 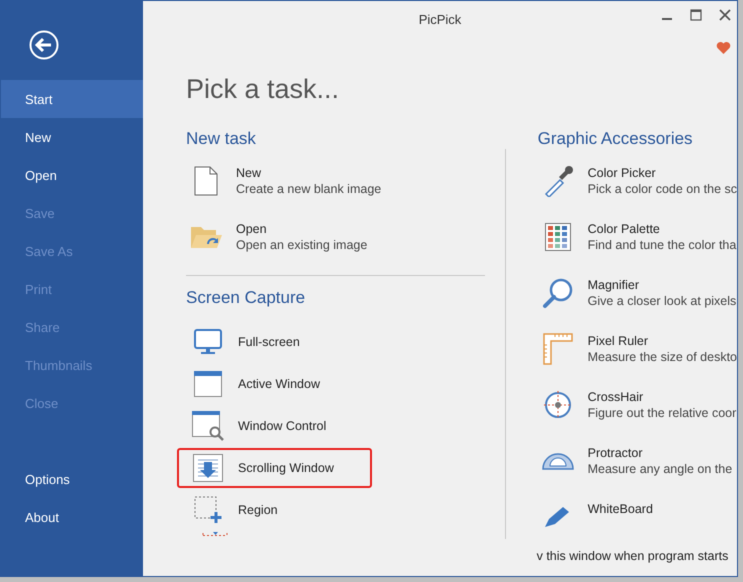 I want to click on tool-title: Magnifier, so click(x=662, y=285).